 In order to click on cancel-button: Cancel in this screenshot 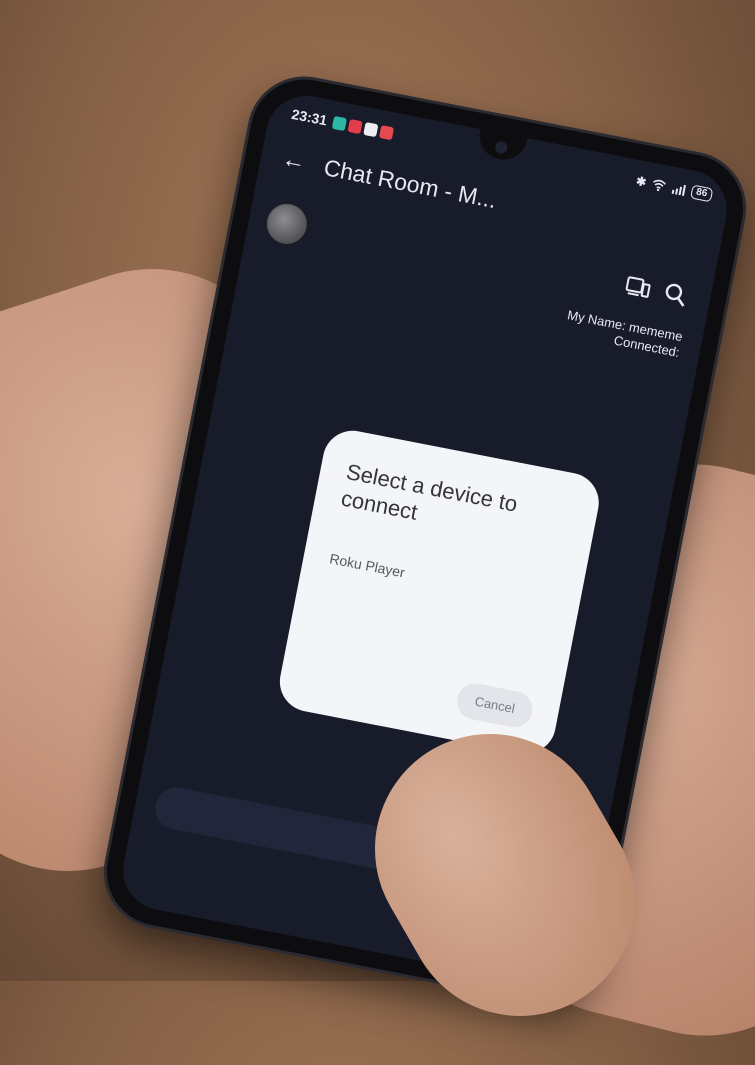, I will do `click(494, 705)`.